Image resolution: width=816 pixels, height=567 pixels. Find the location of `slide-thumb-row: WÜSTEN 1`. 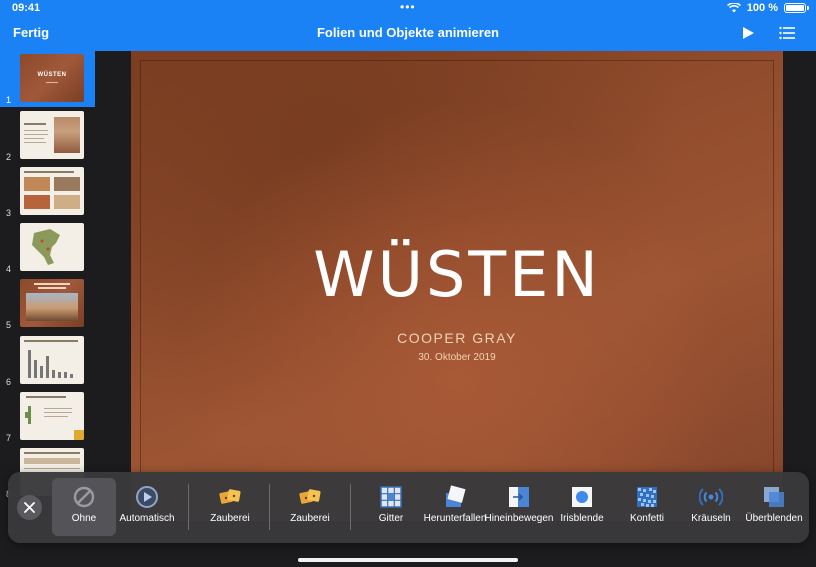

slide-thumb-row: WÜSTEN 1 is located at coordinates (47, 79).